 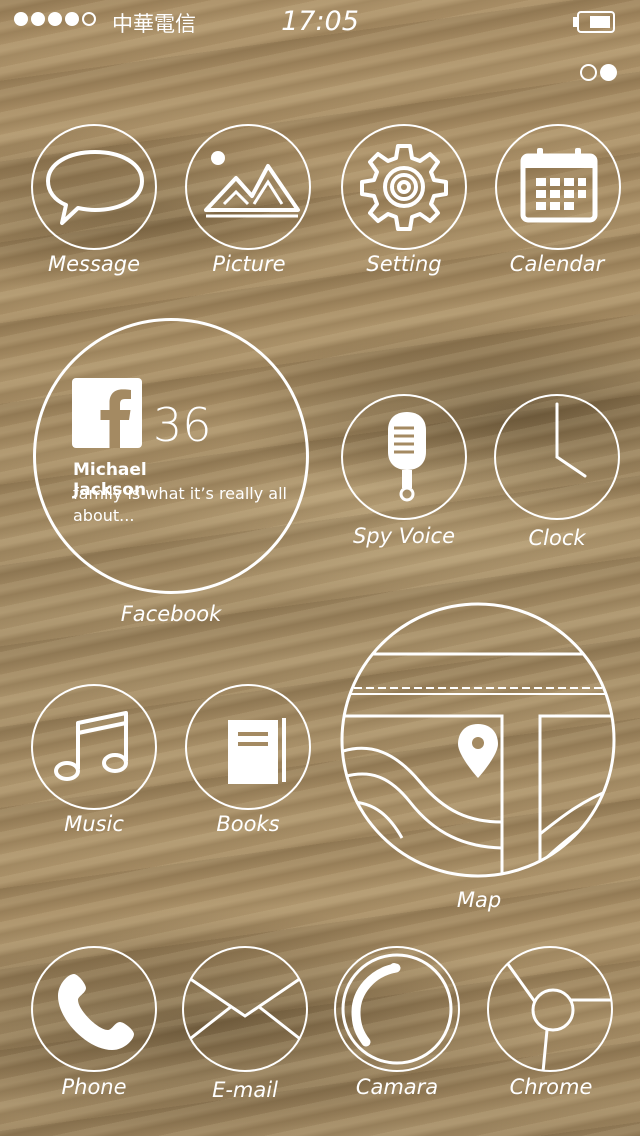 What do you see at coordinates (96, 1012) in the screenshot?
I see `phone-handset-icon` at bounding box center [96, 1012].